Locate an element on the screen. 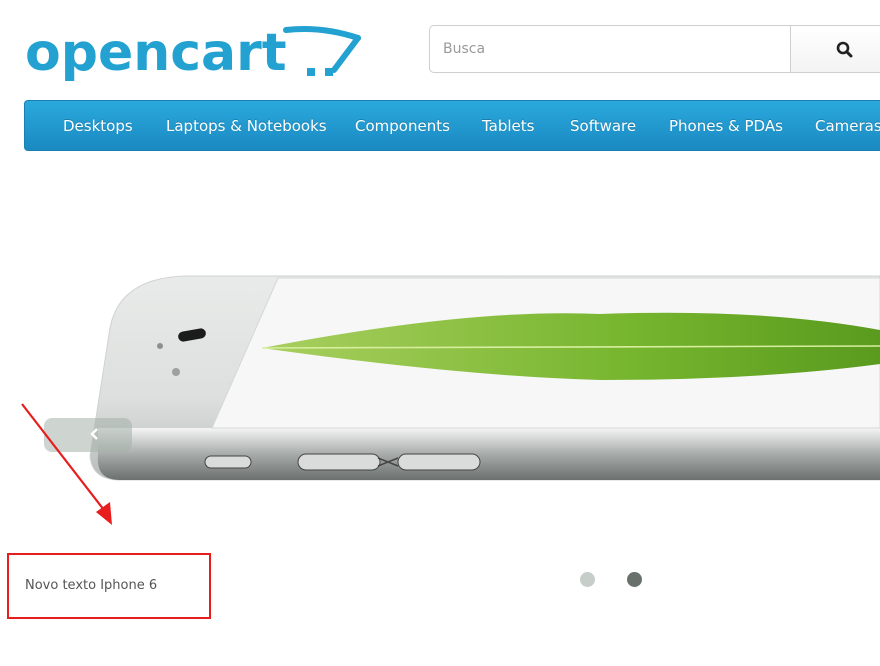 The image size is (880, 666). annotation-arrow is located at coordinates (66, 464).